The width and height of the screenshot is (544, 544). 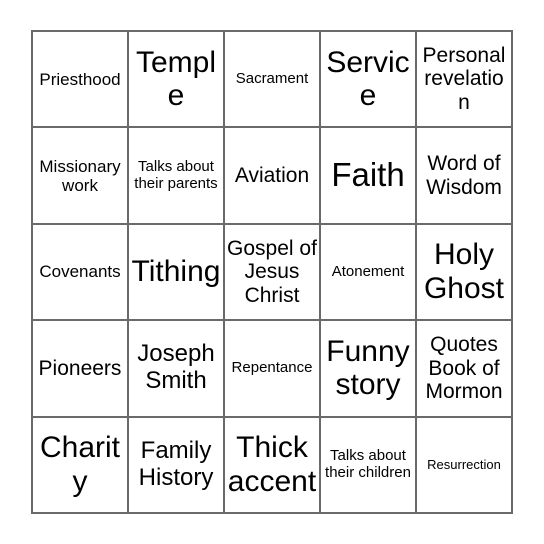 I want to click on bingo-cell: Pioneers, so click(x=80, y=368).